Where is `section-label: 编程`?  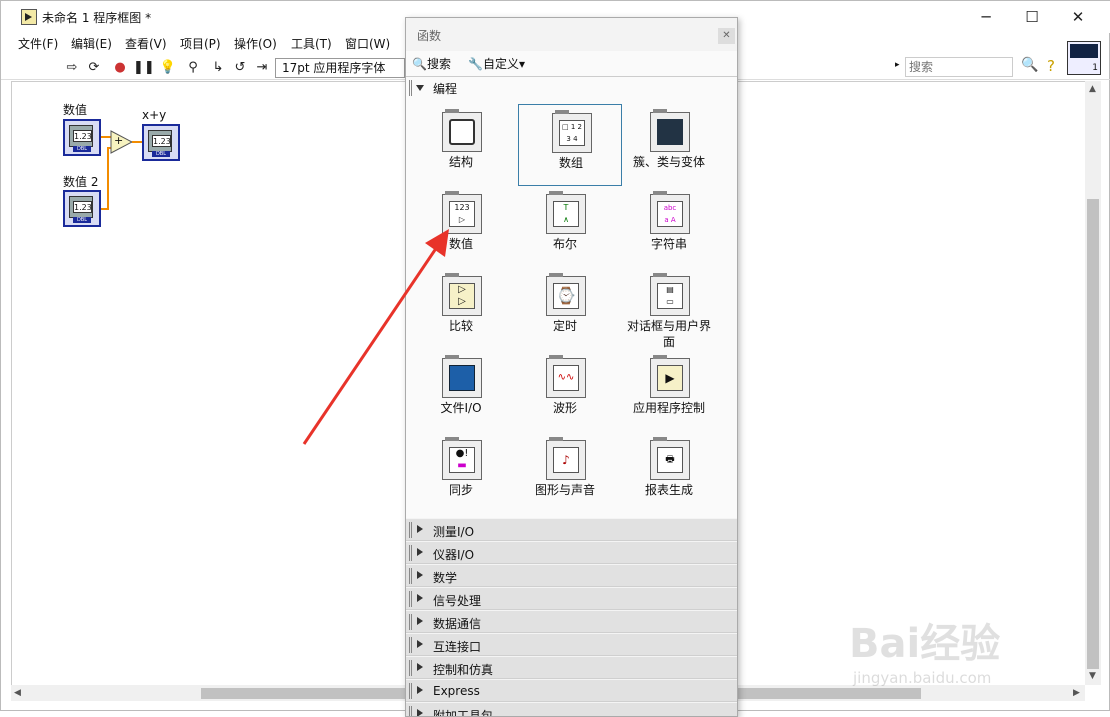 section-label: 编程 is located at coordinates (445, 89).